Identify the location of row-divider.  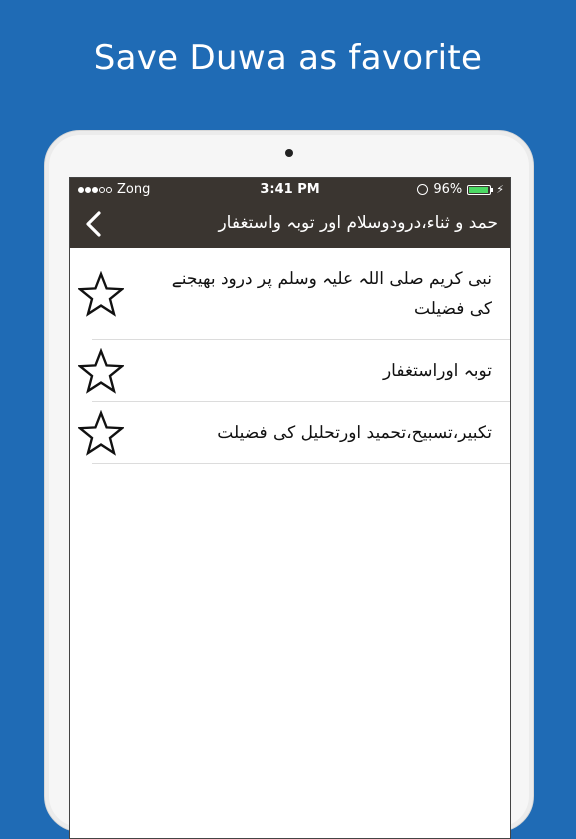
(301, 463).